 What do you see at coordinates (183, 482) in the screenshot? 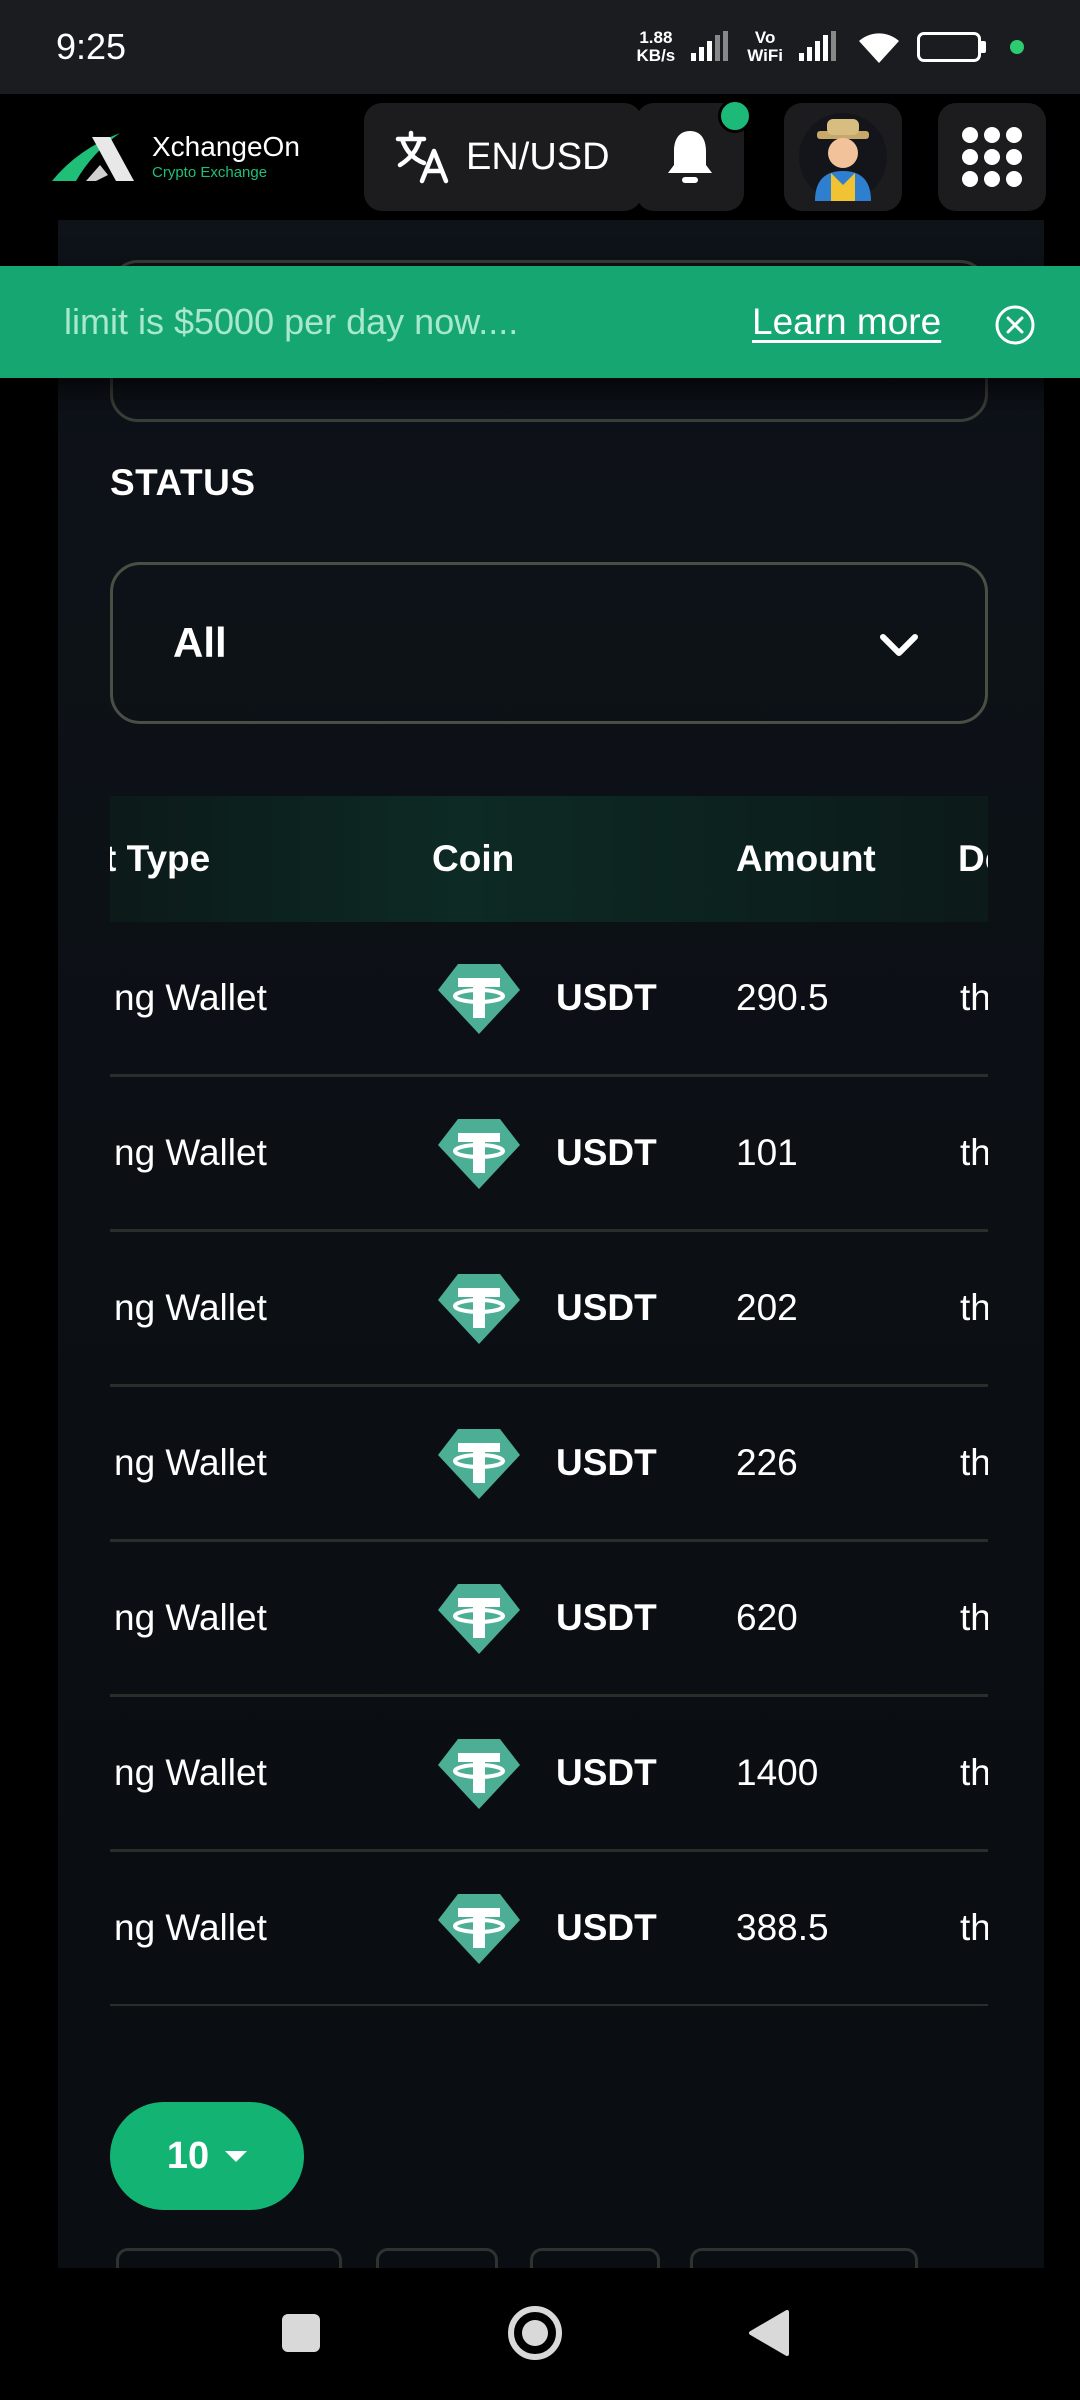
I see `status-filter-label: STATUS` at bounding box center [183, 482].